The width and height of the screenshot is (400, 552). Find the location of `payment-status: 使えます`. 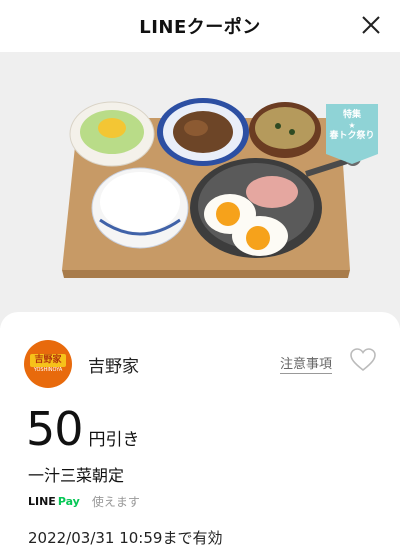

payment-status: 使えます is located at coordinates (115, 502).